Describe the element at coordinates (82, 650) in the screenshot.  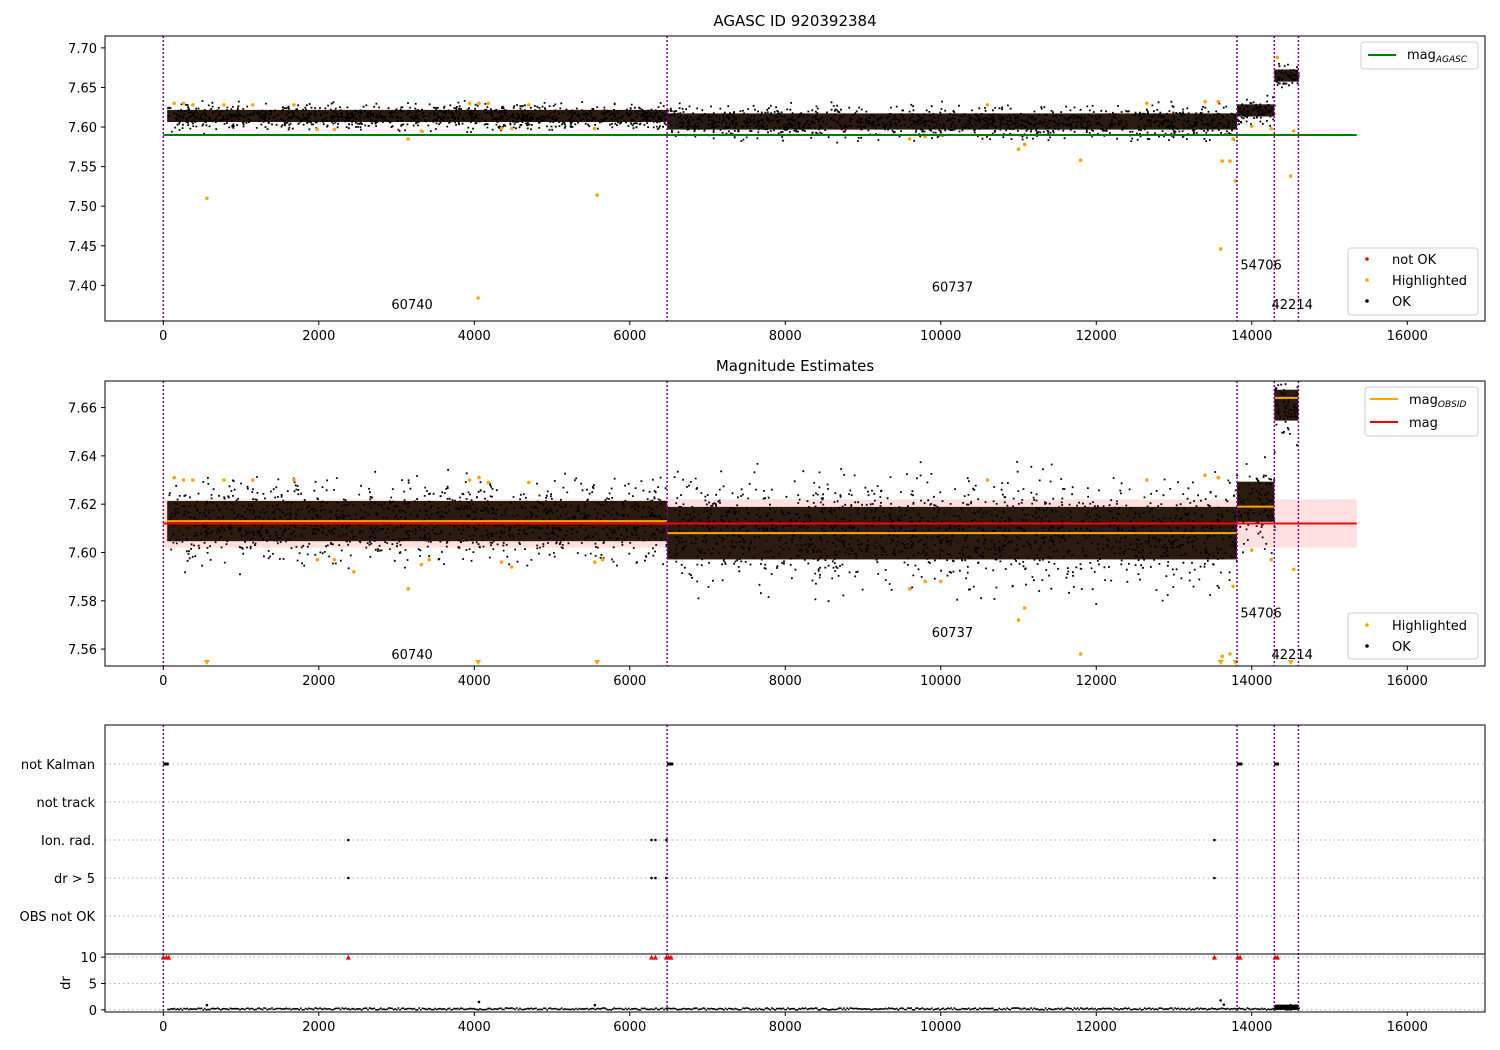
I see `y-tick-label: 7.56` at that location.